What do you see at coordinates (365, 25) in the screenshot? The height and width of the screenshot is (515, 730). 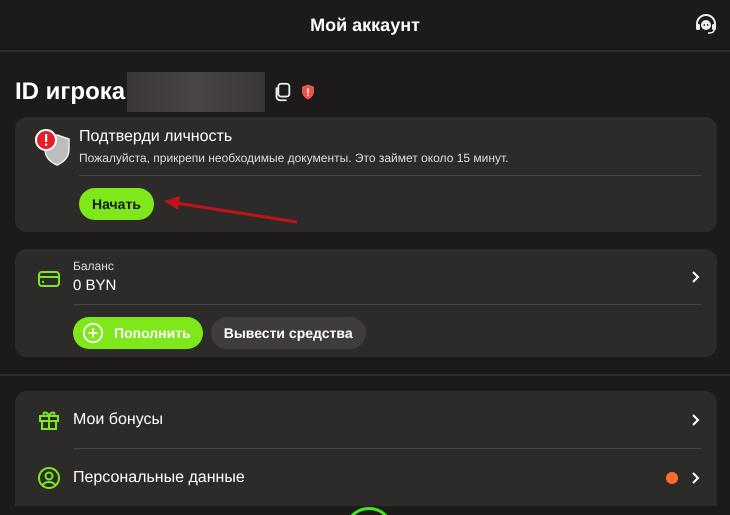 I see `page-title: Мой аккаунт` at bounding box center [365, 25].